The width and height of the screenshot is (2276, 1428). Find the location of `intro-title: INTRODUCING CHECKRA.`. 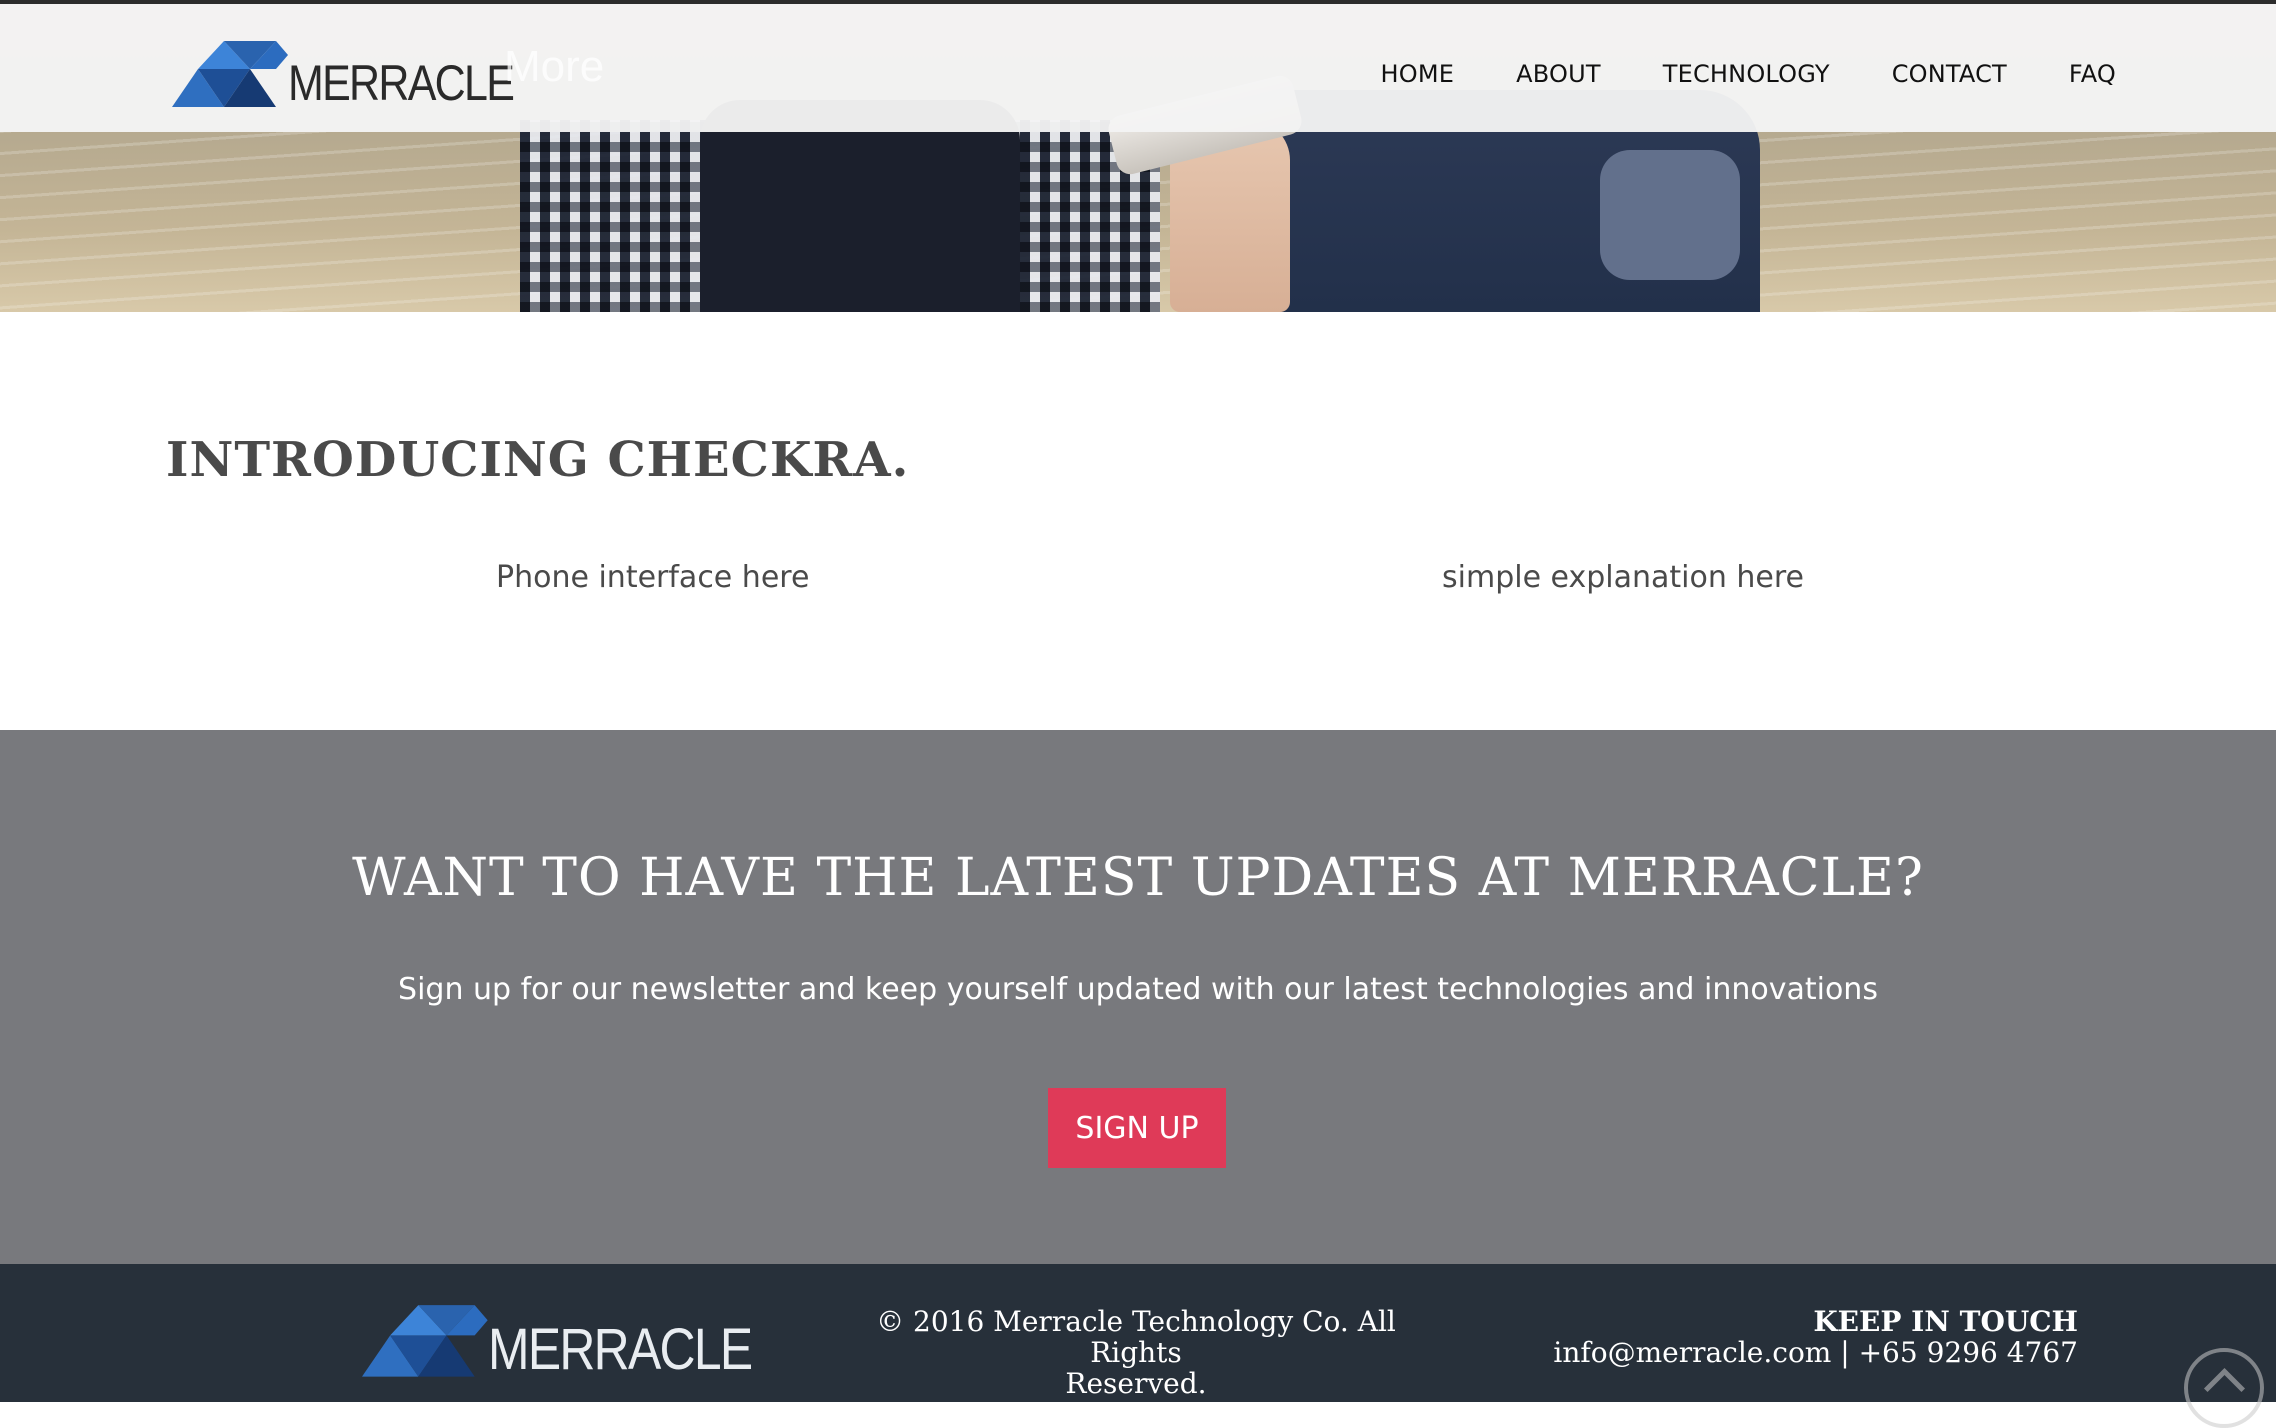

intro-title: INTRODUCING CHECKRA. is located at coordinates (538, 460).